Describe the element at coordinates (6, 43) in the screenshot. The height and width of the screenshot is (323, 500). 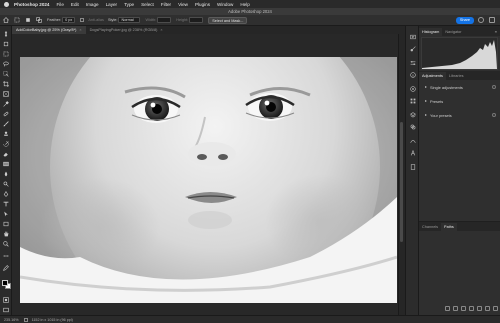
I see `artboard-tool-icon` at that location.